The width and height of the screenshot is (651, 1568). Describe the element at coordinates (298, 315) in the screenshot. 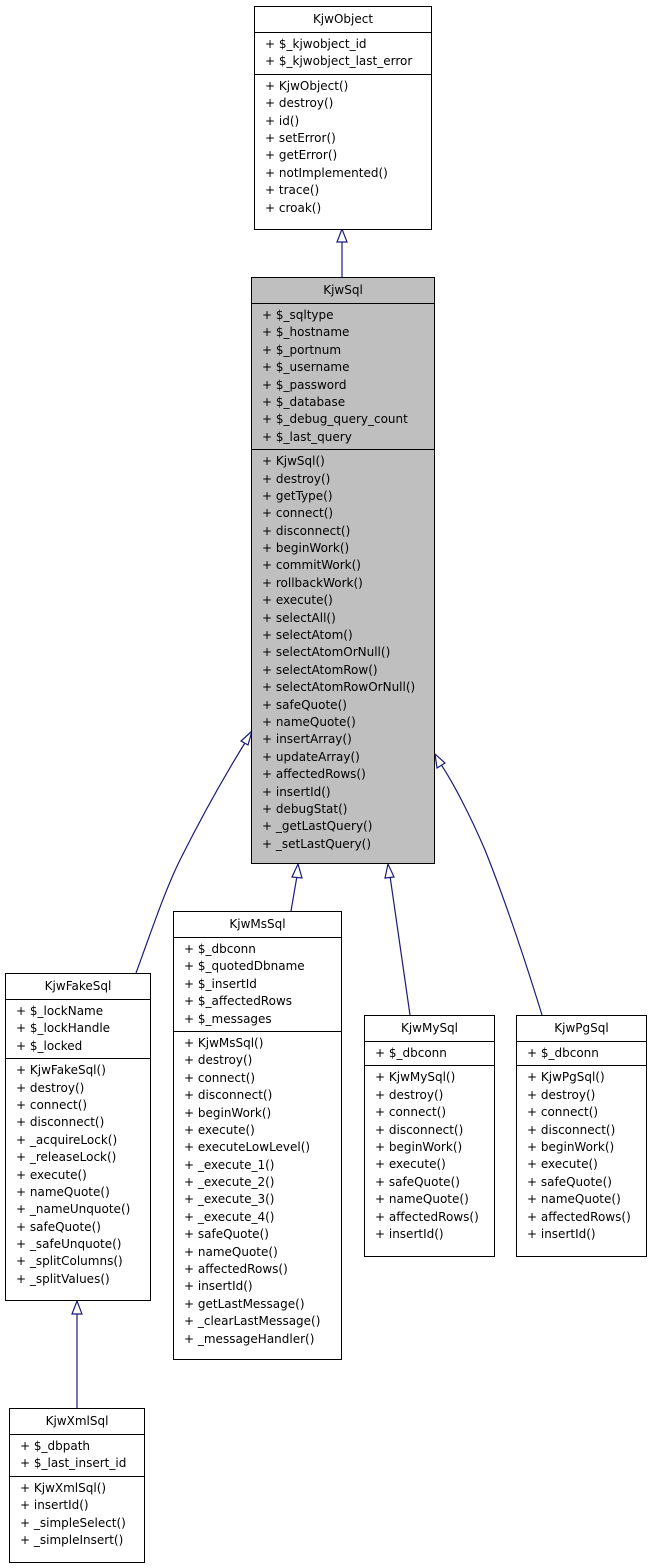

I see `attribute-row: + $_sqltype` at that location.